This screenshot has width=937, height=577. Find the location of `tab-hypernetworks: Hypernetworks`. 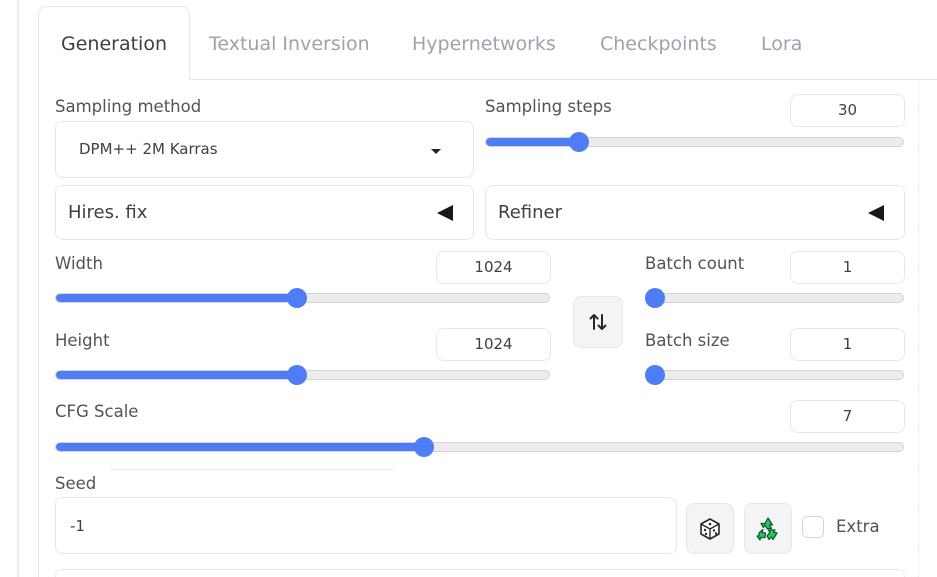

tab-hypernetworks: Hypernetworks is located at coordinates (484, 42).